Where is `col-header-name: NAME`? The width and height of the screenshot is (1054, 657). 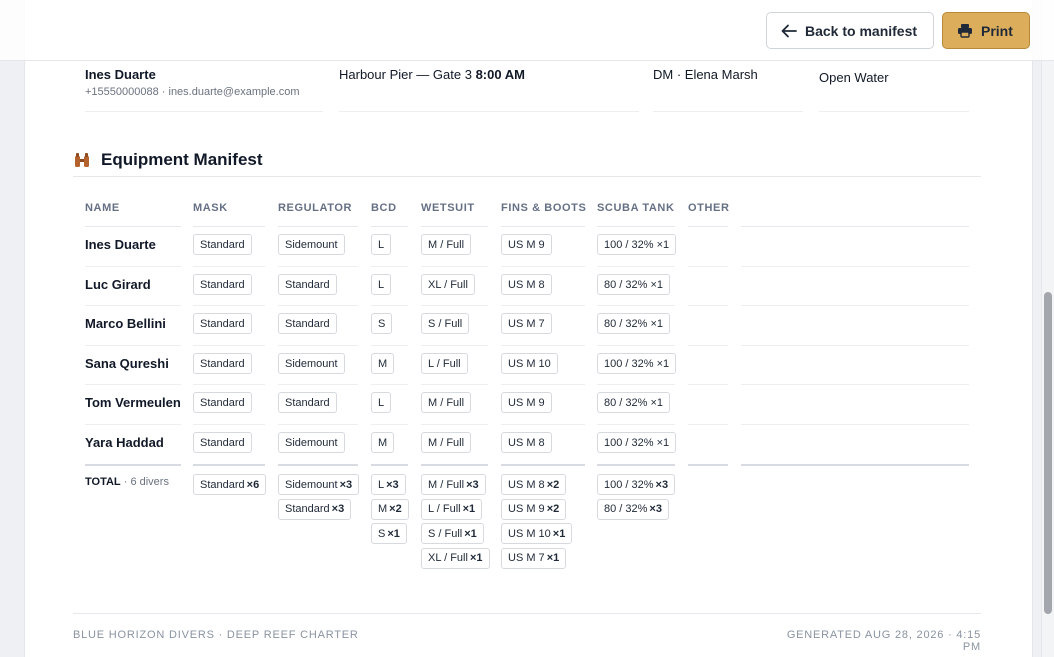 col-header-name: NAME is located at coordinates (102, 208).